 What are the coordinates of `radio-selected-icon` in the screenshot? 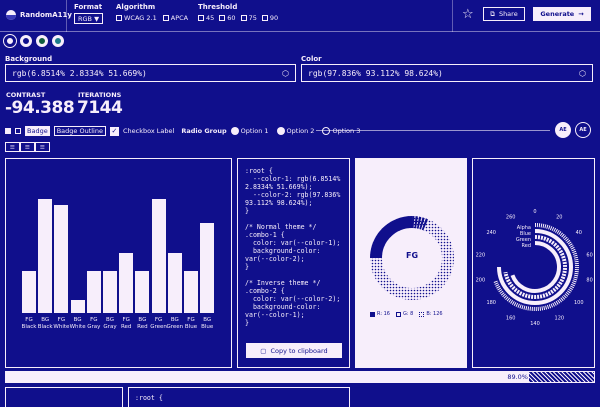 It's located at (234, 131).